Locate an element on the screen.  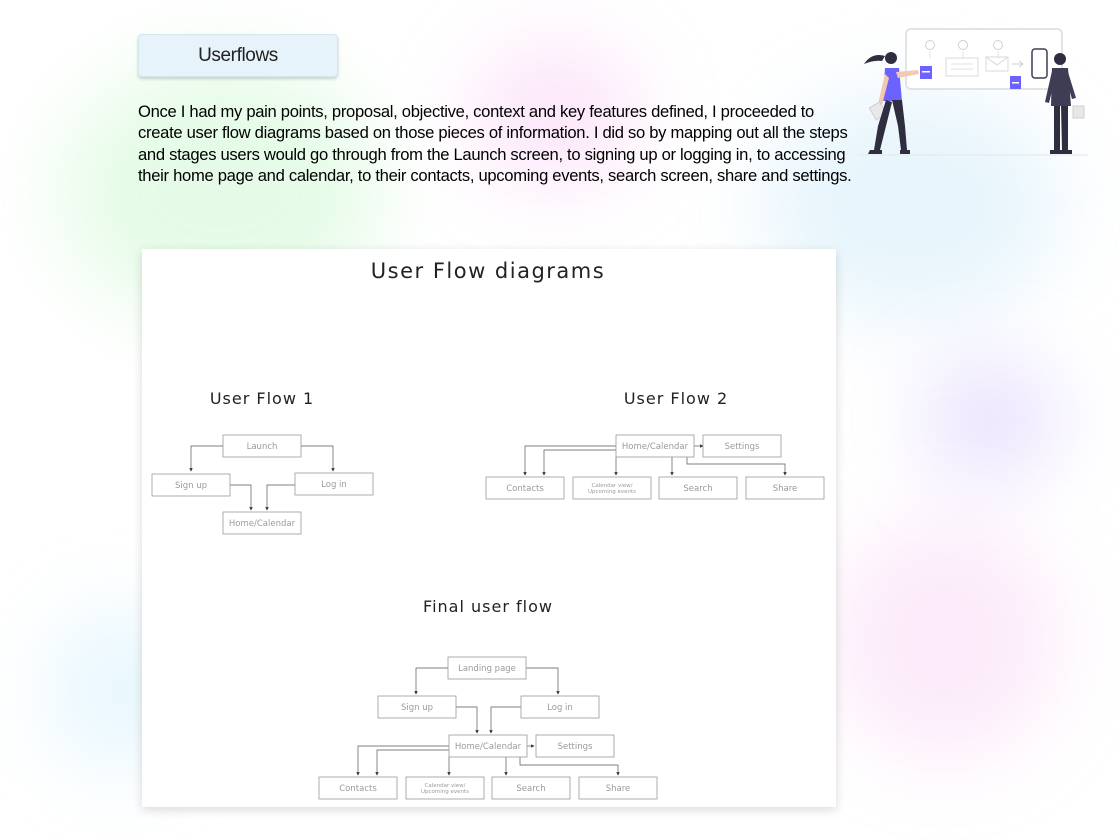
flow2-label-share: Share is located at coordinates (785, 489).